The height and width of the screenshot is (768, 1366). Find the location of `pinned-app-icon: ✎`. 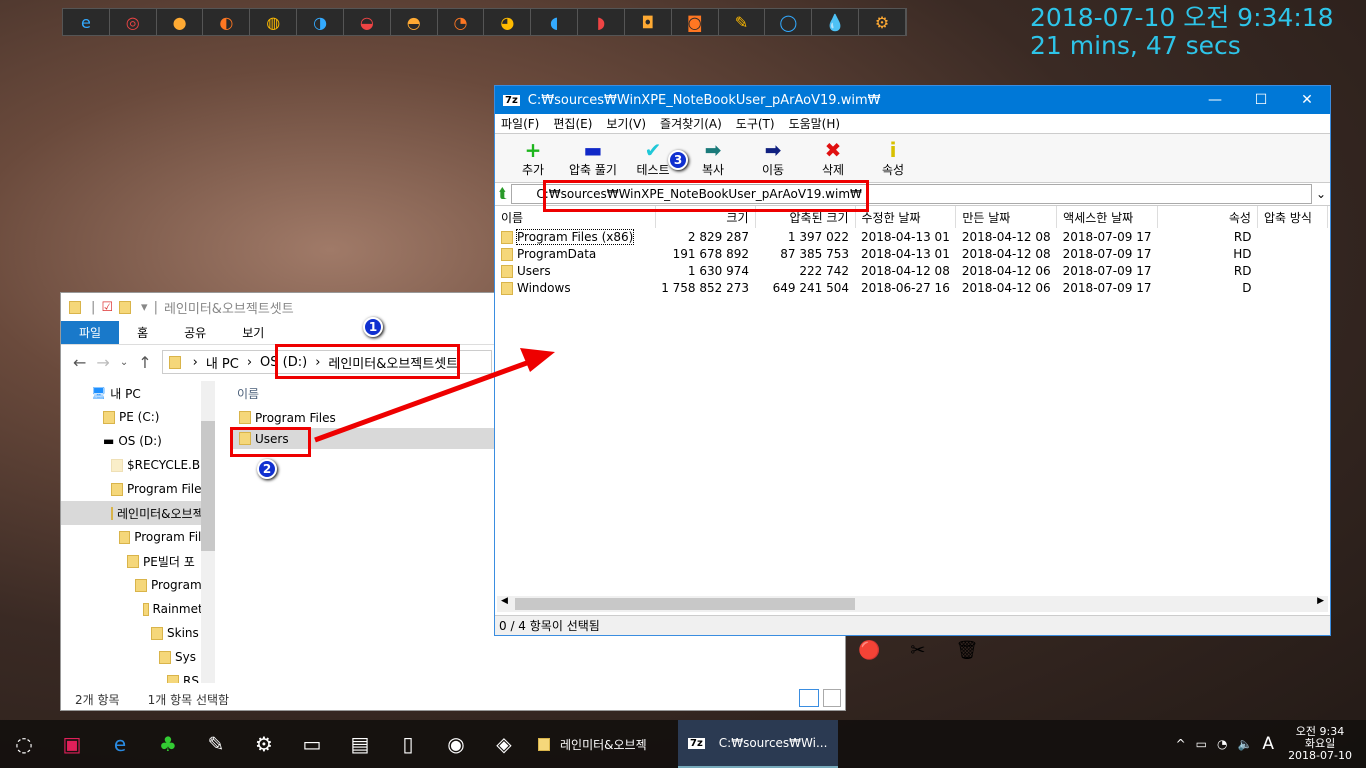

pinned-app-icon: ✎ is located at coordinates (216, 744).